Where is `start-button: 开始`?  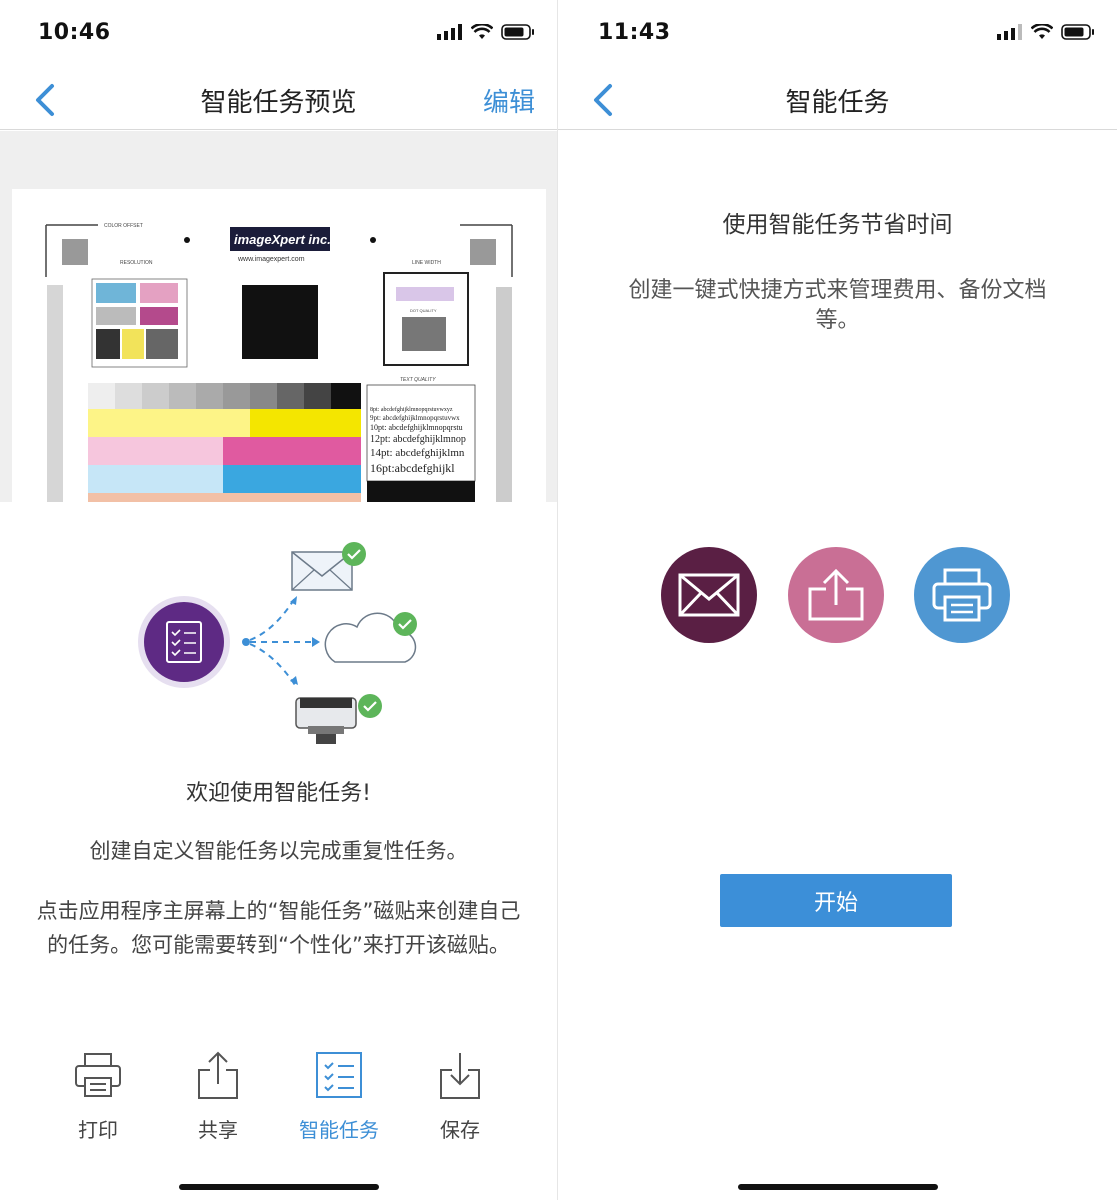
start-button: 开始 is located at coordinates (836, 900).